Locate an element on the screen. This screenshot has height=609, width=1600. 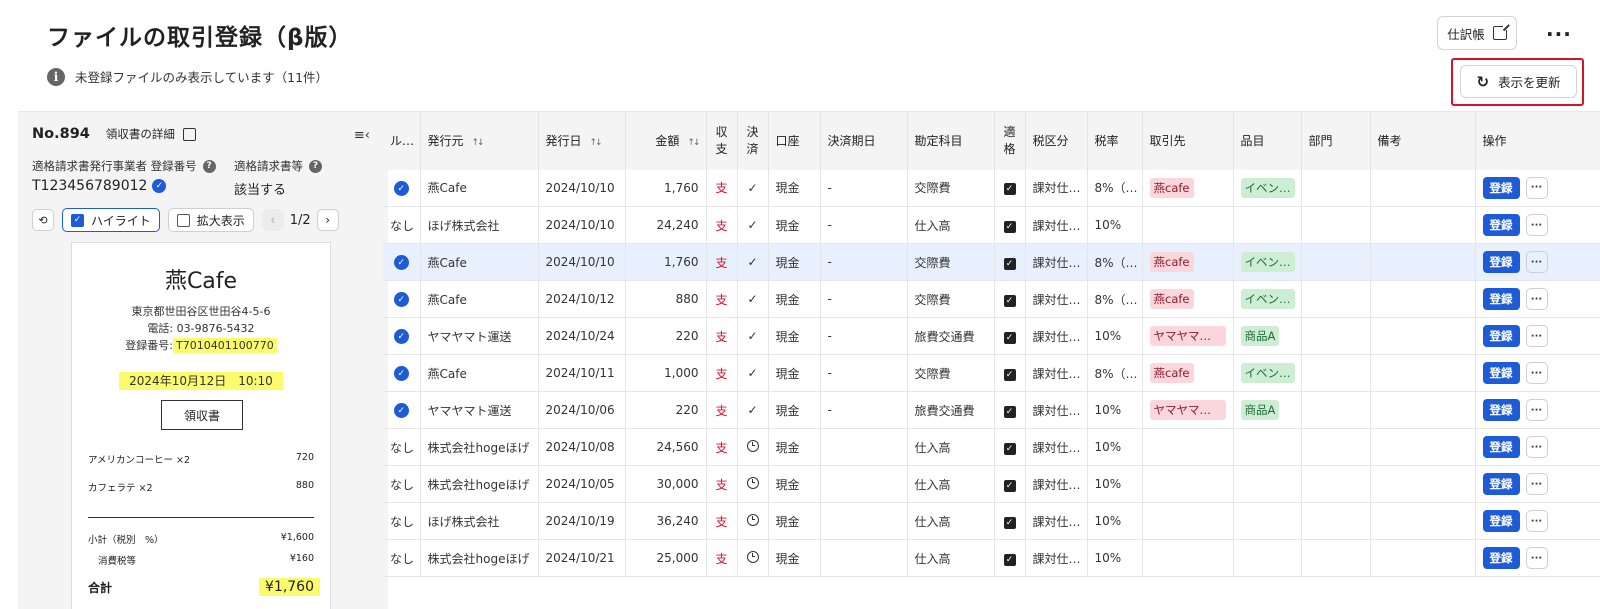
col-header-issuer: 発行元 ↑↓ is located at coordinates (479, 140).